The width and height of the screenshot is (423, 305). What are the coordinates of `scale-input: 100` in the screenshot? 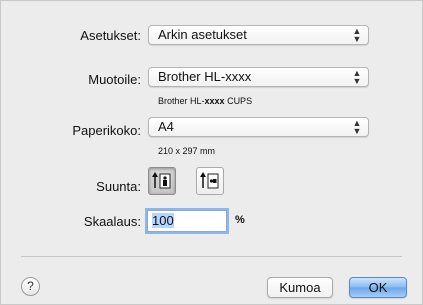 It's located at (187, 221).